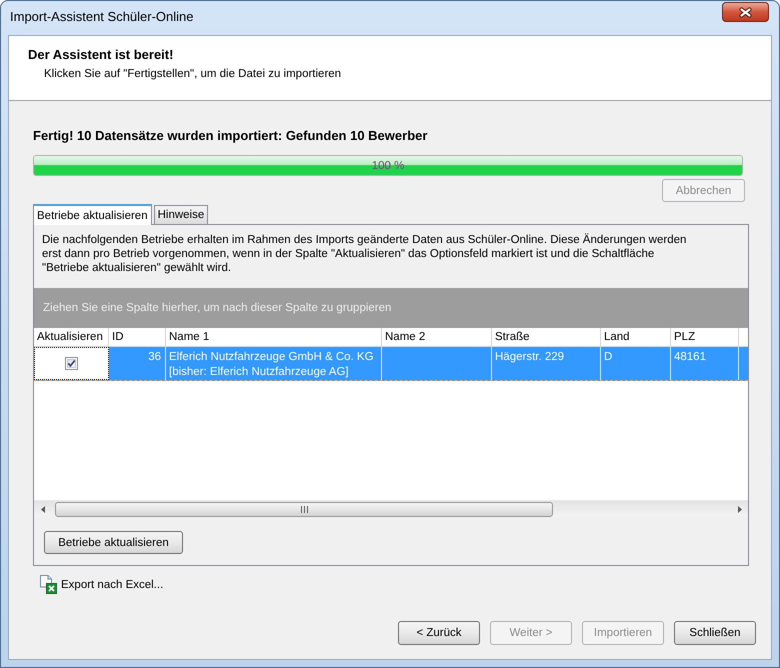 The width and height of the screenshot is (780, 668). What do you see at coordinates (71, 363) in the screenshot?
I see `checkbox` at bounding box center [71, 363].